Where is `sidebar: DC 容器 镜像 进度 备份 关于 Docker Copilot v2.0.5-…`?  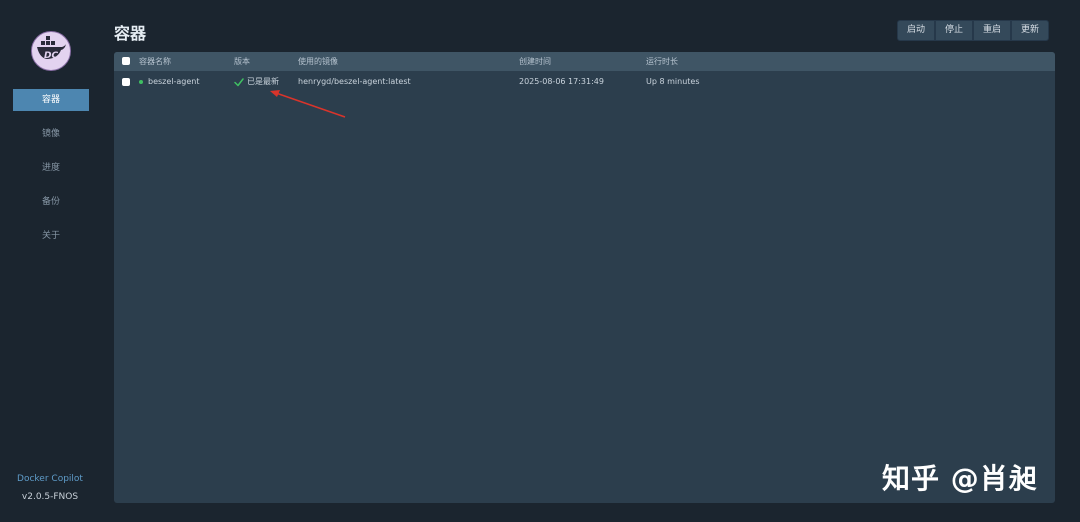 sidebar: DC 容器 镜像 进度 备份 关于 Docker Copilot v2.0.5-… is located at coordinates (50, 261).